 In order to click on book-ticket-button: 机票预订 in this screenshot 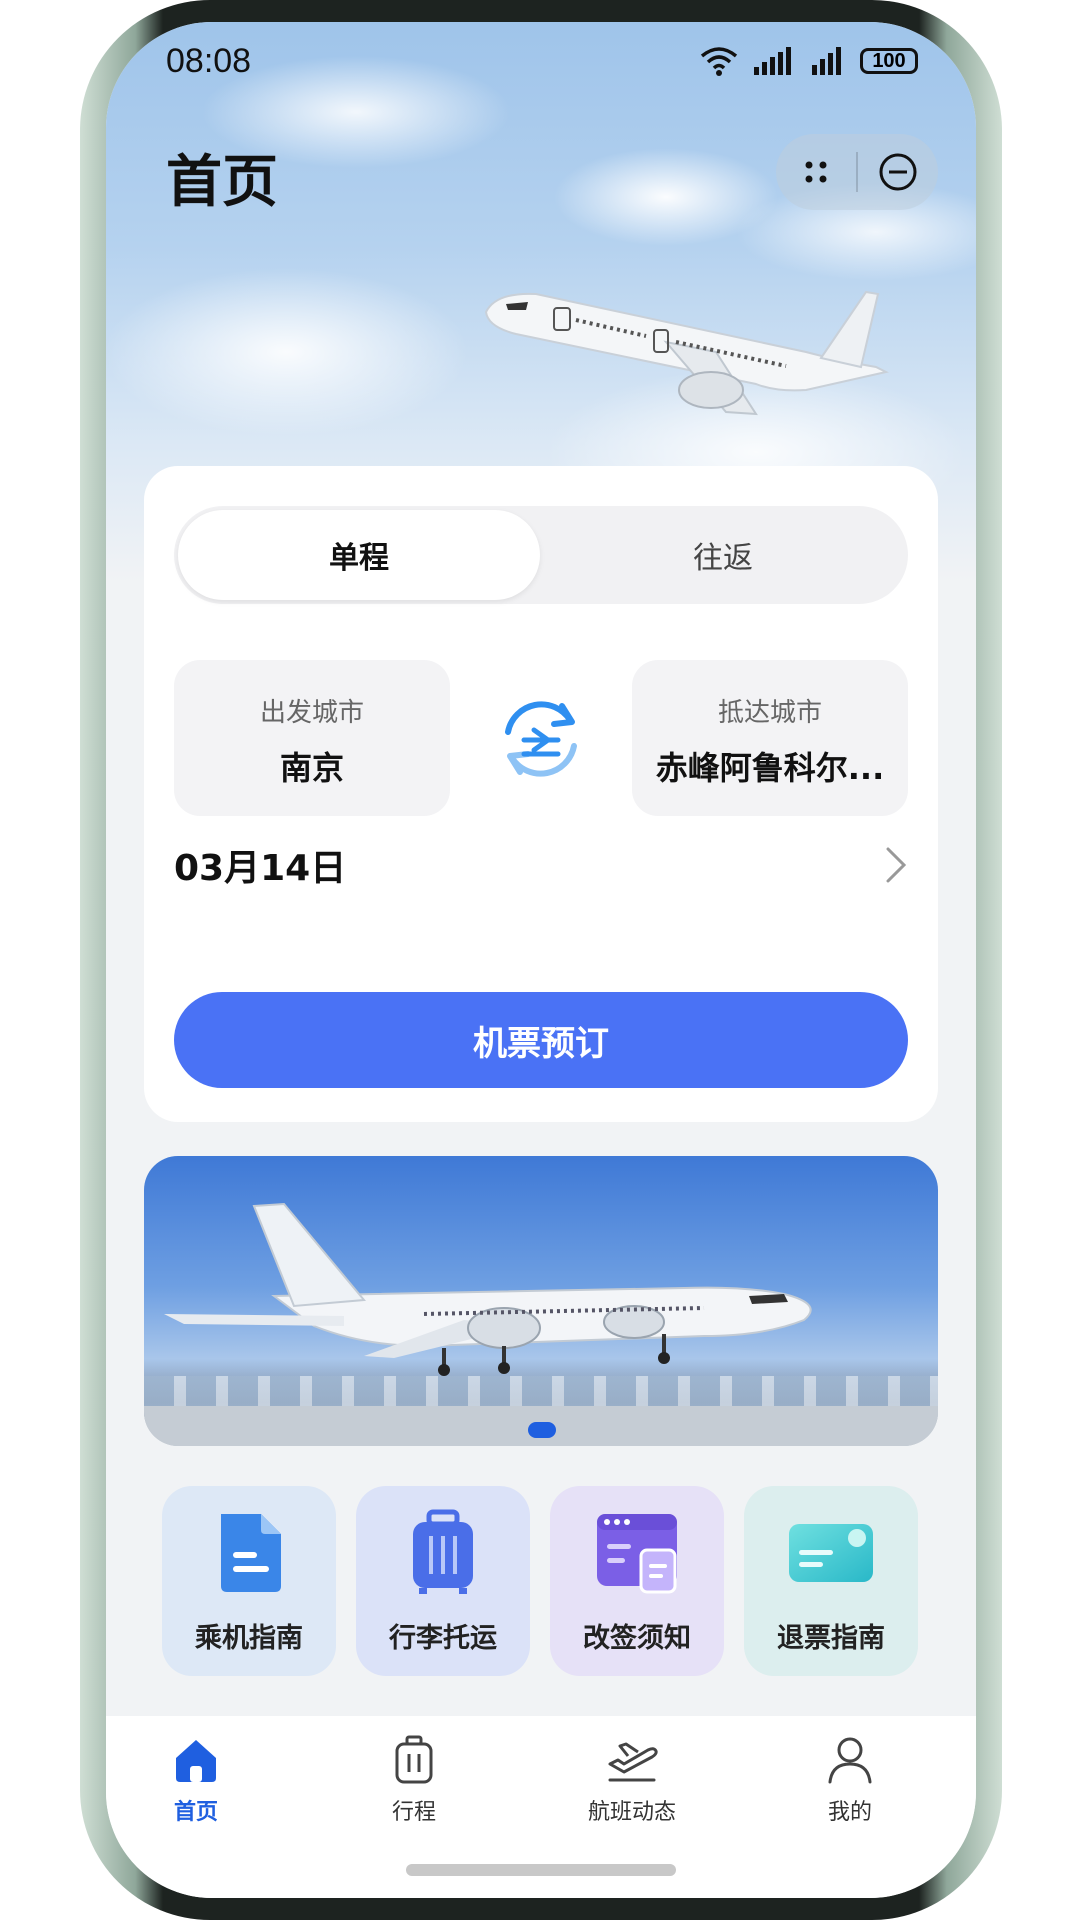, I will do `click(541, 1040)`.